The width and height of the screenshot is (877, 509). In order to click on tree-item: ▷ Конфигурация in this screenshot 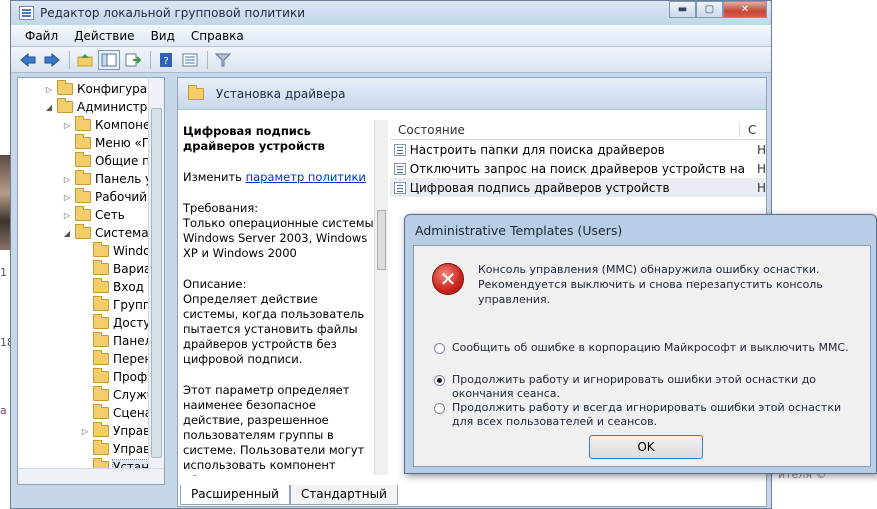, I will do `click(104, 89)`.